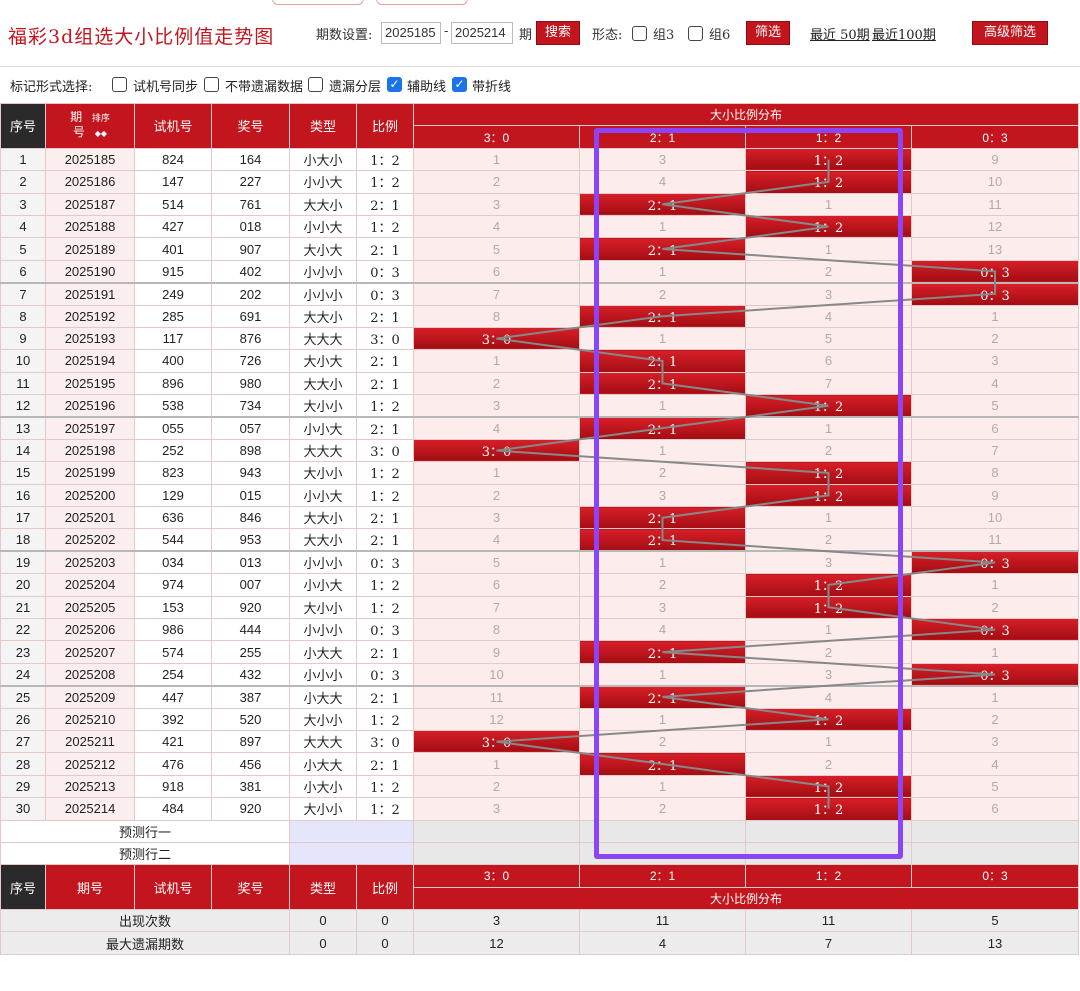 This screenshot has width=1080, height=991. I want to click on top-tab-right, so click(422, 2).